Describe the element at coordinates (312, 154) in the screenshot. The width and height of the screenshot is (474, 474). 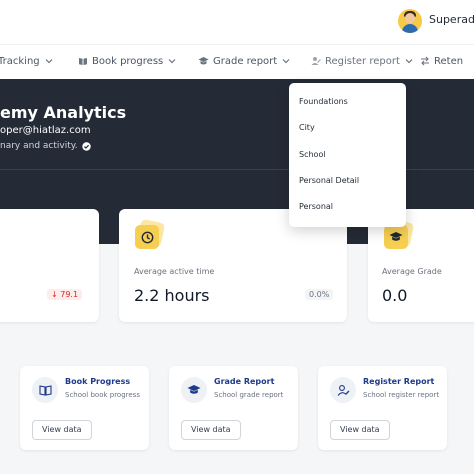
I see `dropdown-item-school: School` at that location.